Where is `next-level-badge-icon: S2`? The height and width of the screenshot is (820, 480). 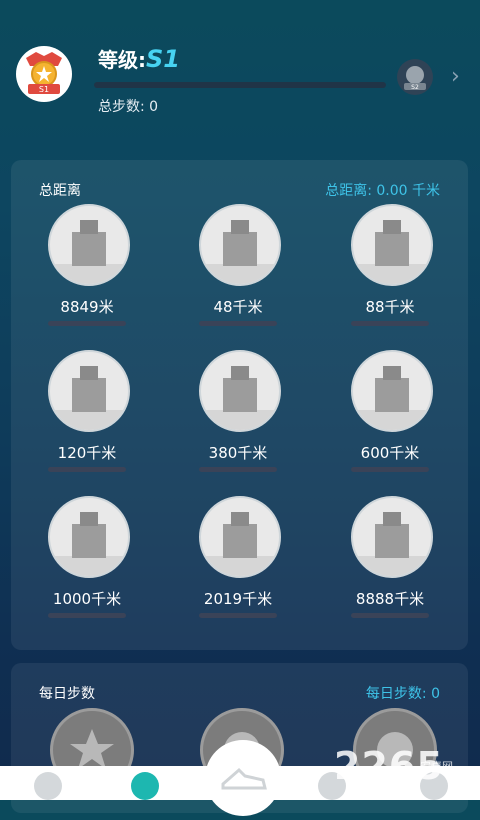
next-level-badge-icon: S2 is located at coordinates (415, 77).